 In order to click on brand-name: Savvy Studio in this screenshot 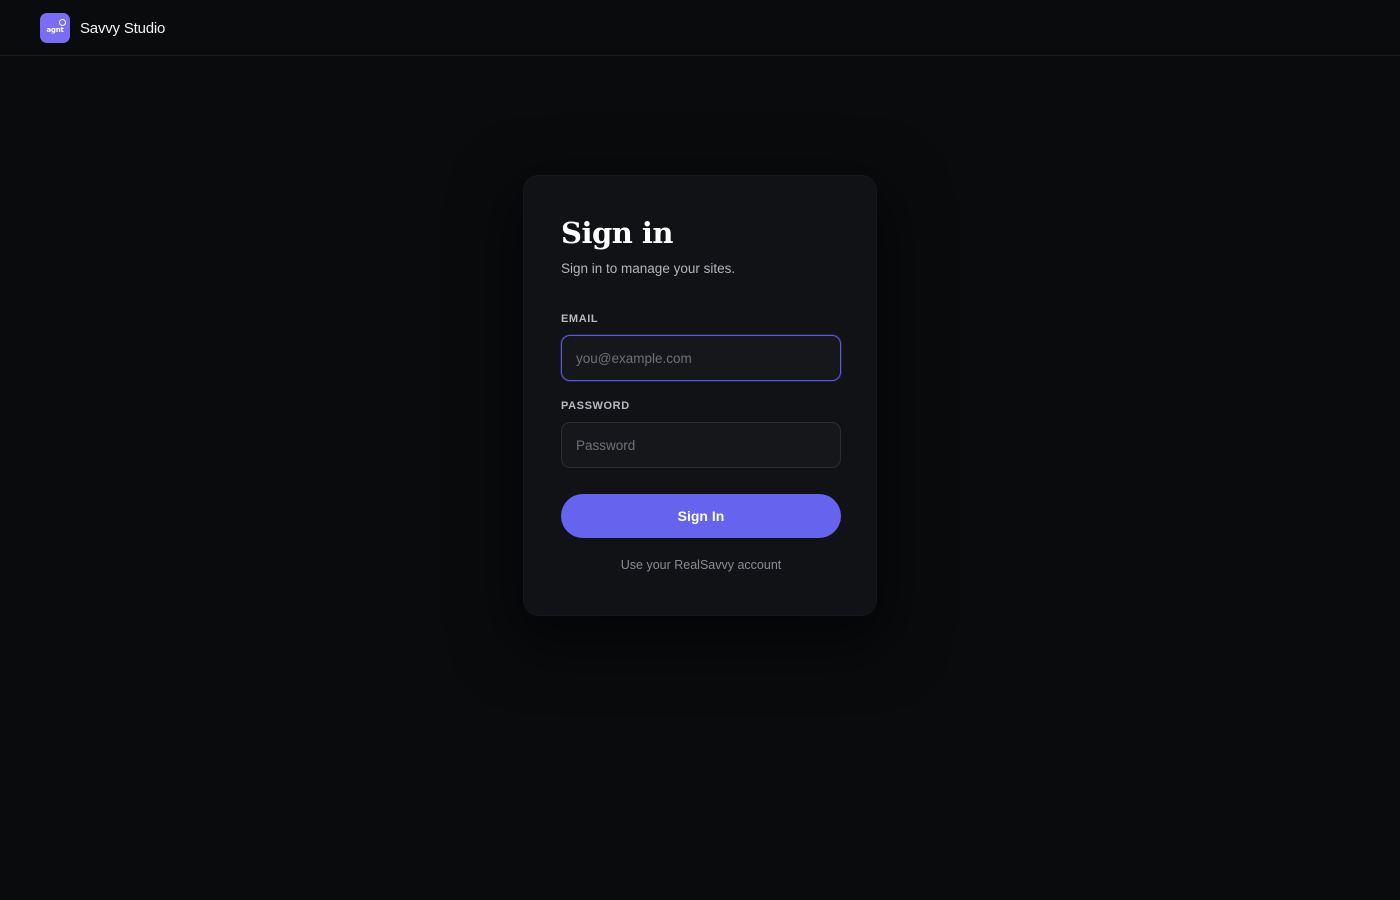, I will do `click(123, 28)`.